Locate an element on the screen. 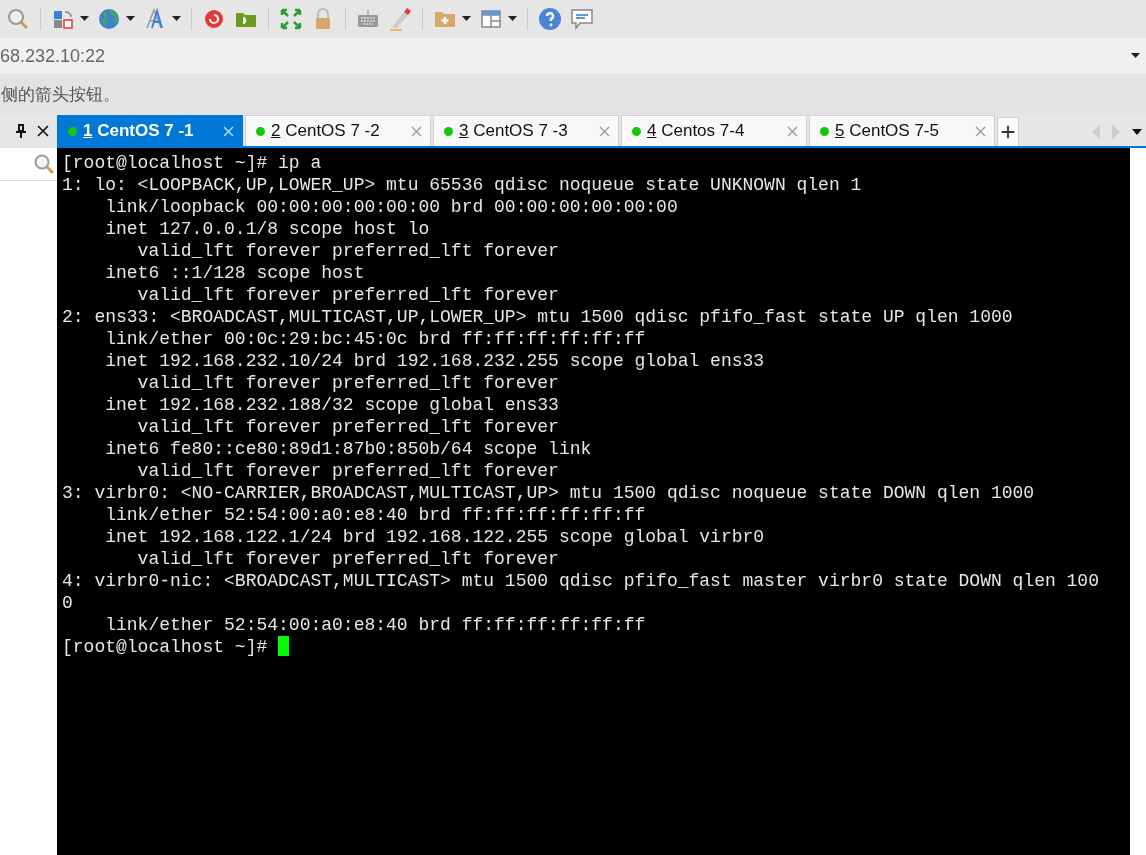 This screenshot has width=1146, height=855. terminal-line: link/loopback 00:00:00:00:00:00 brd 00:00:00:00:00:00 is located at coordinates (391, 207).